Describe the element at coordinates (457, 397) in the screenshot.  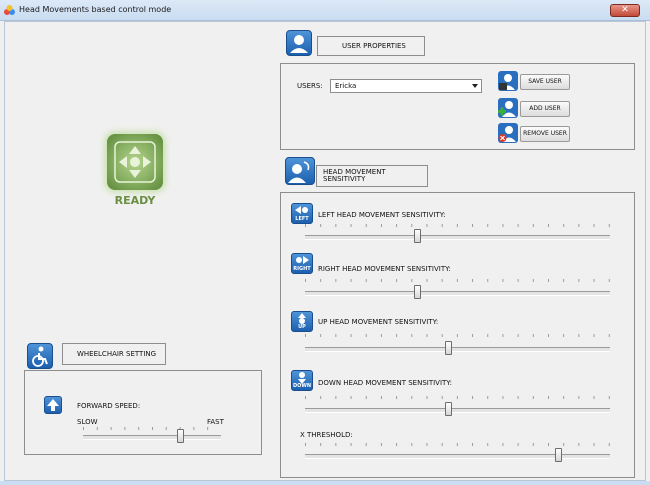
I see `down-slider-ticks` at that location.